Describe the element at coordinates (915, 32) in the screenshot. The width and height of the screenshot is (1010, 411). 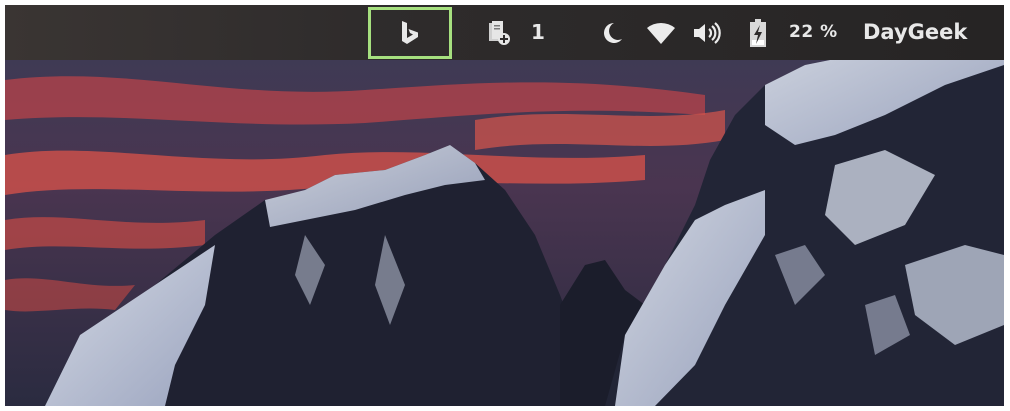
I see `user-menu: DayGeek` at that location.